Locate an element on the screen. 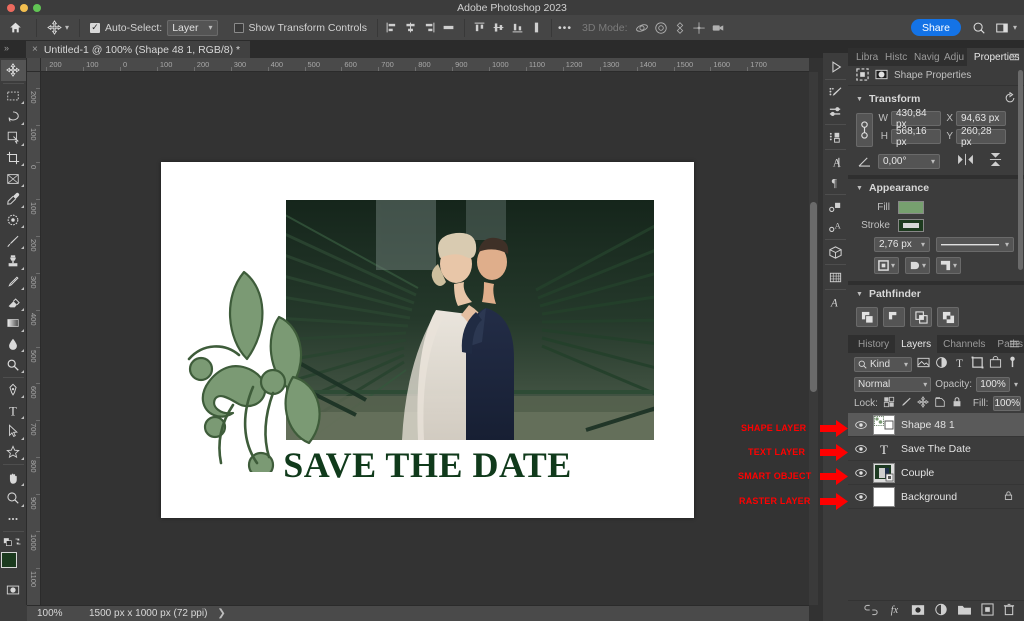 The width and height of the screenshot is (1024, 621). paragraph-styles-icon: A is located at coordinates (835, 227).